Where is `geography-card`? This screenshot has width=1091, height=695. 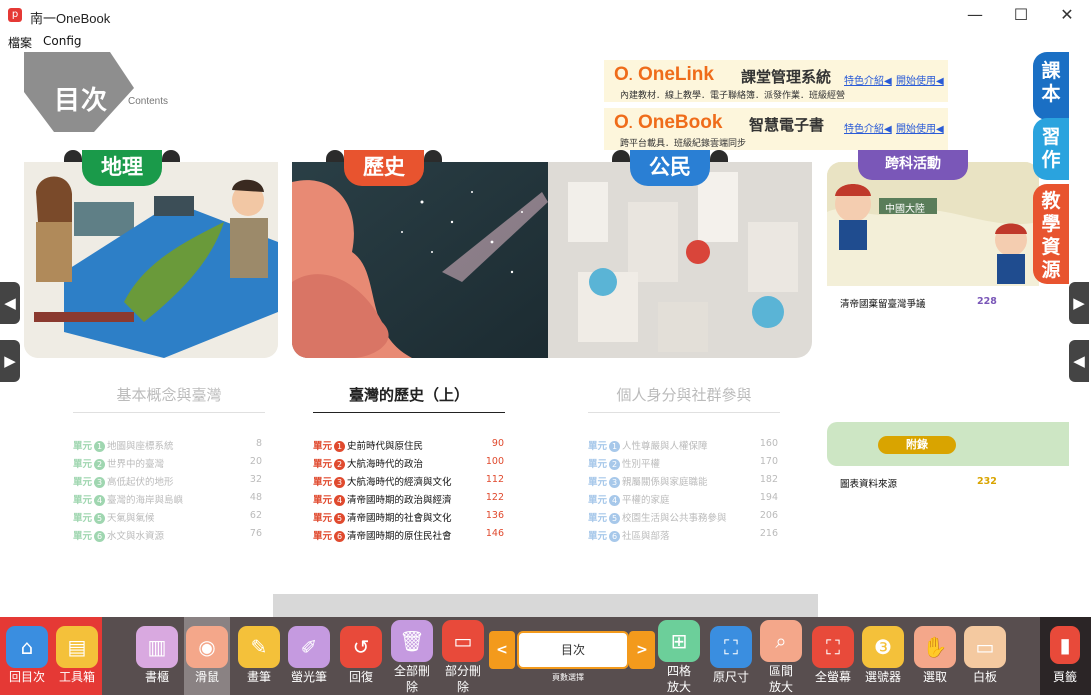
geography-card is located at coordinates (151, 260).